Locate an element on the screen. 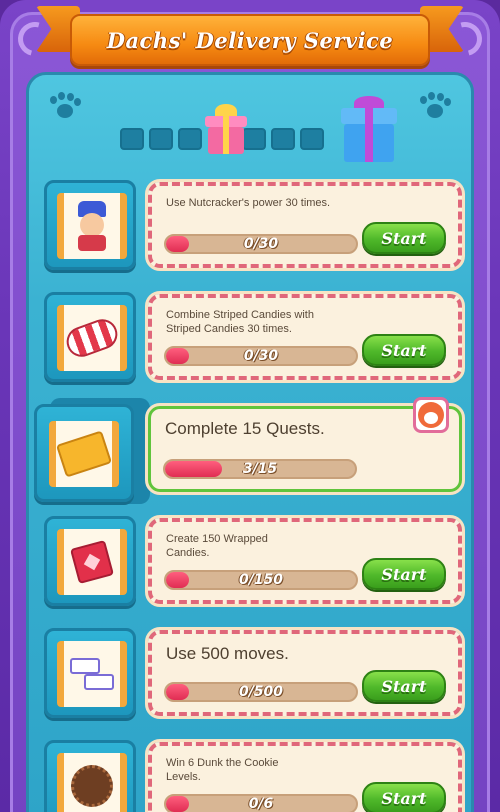 The width and height of the screenshot is (500, 812). quest-card: Create 150 Wrapped Candies. 0/150 Start is located at coordinates (305, 561).